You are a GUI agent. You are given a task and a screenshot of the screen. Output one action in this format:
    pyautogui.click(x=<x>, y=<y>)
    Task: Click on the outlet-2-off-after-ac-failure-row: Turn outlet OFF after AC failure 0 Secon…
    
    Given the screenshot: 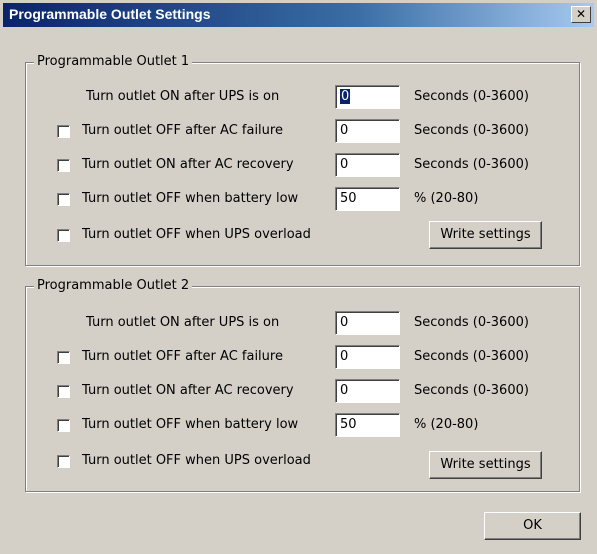 What is the action you would take?
    pyautogui.click(x=302, y=357)
    